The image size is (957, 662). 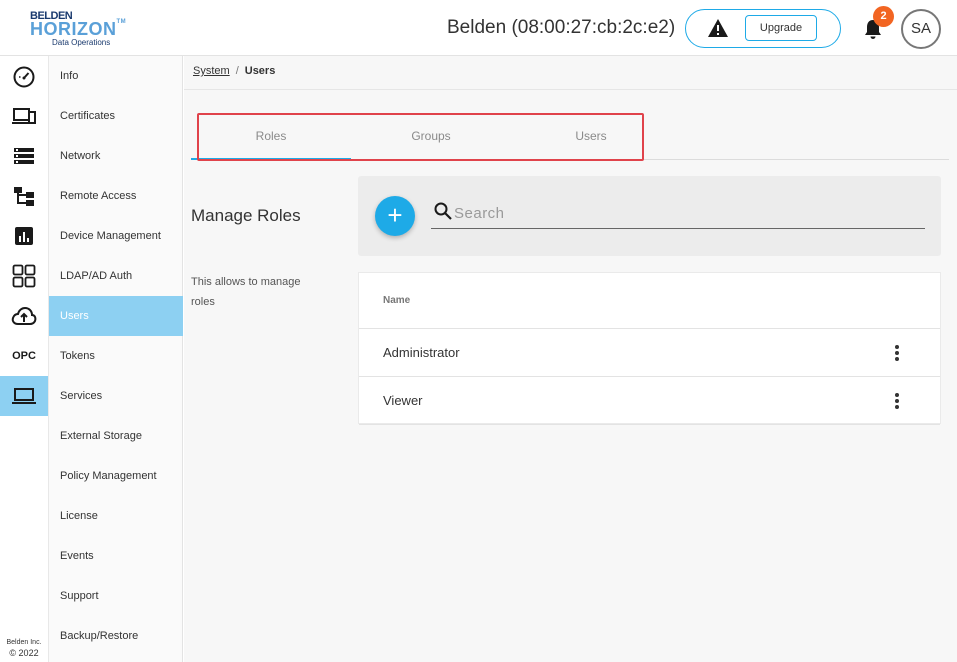 What do you see at coordinates (121, 22) in the screenshot?
I see `logo-trademark: TM` at bounding box center [121, 22].